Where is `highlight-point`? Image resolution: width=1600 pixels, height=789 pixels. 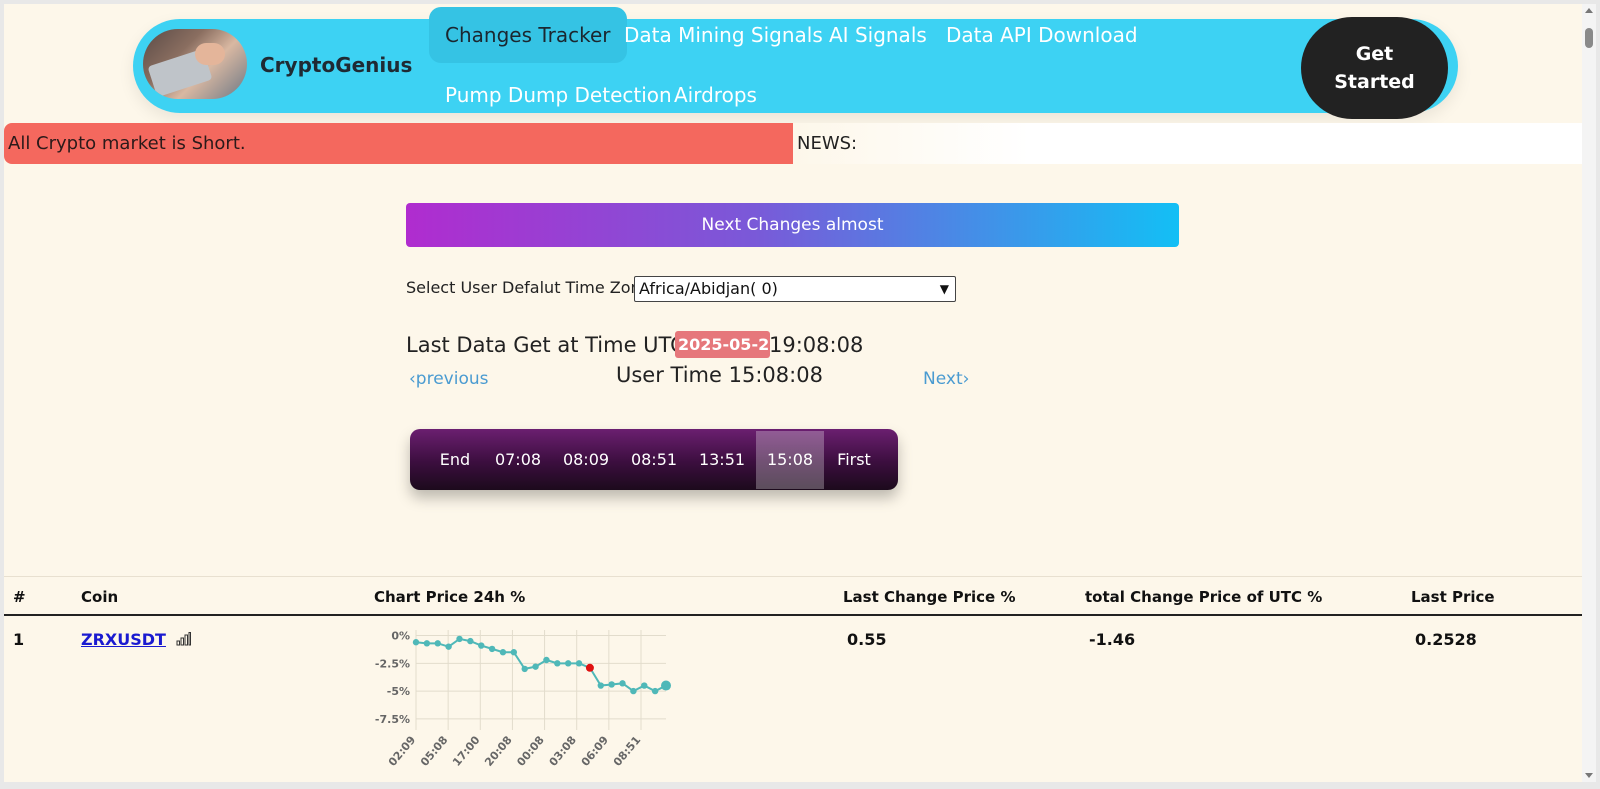 highlight-point is located at coordinates (589, 667).